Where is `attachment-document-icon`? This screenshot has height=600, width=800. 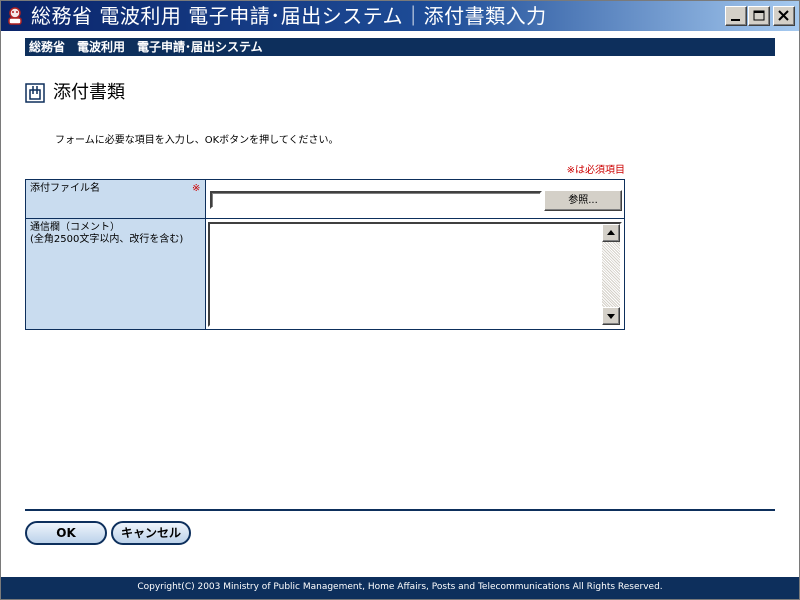 attachment-document-icon is located at coordinates (35, 93).